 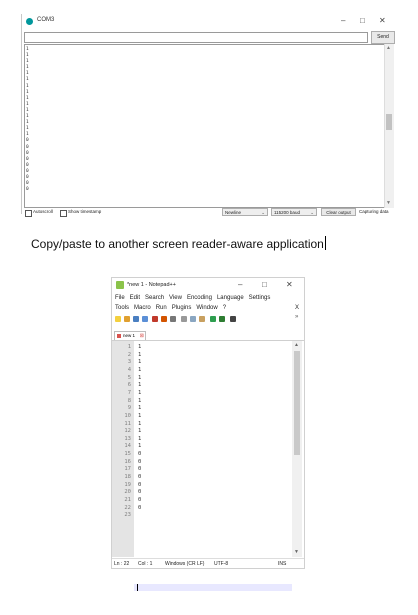 What do you see at coordinates (130, 335) in the screenshot?
I see `tab-new-1: new 1 ⊠` at bounding box center [130, 335].